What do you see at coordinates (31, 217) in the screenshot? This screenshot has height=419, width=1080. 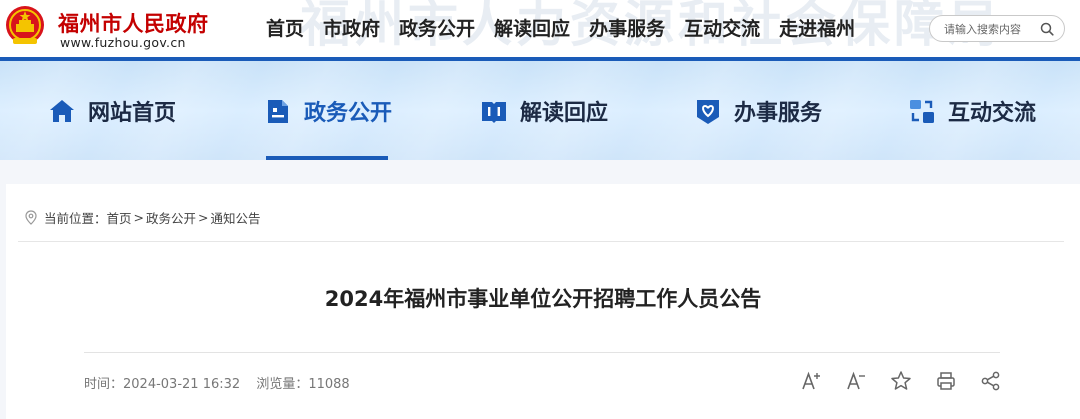 I see `location-pin-icon` at bounding box center [31, 217].